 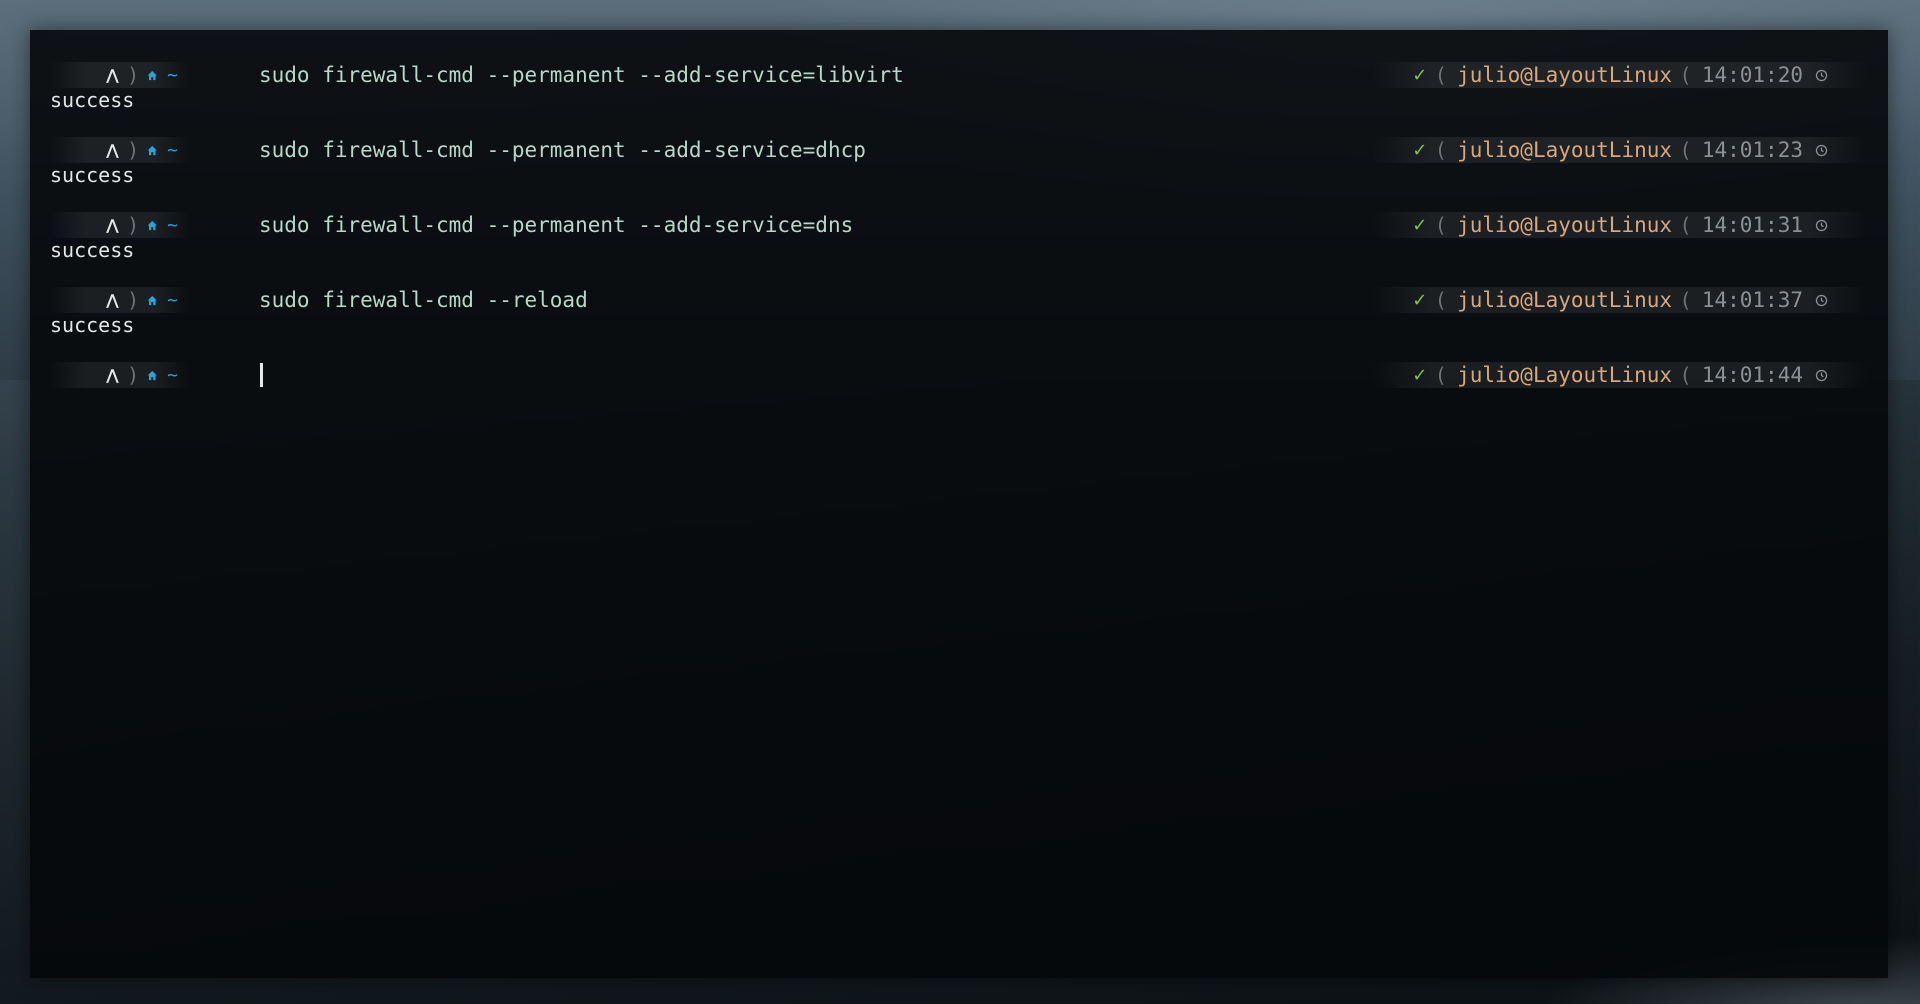 I want to click on prompt-time: 14:01:20, so click(x=1752, y=75).